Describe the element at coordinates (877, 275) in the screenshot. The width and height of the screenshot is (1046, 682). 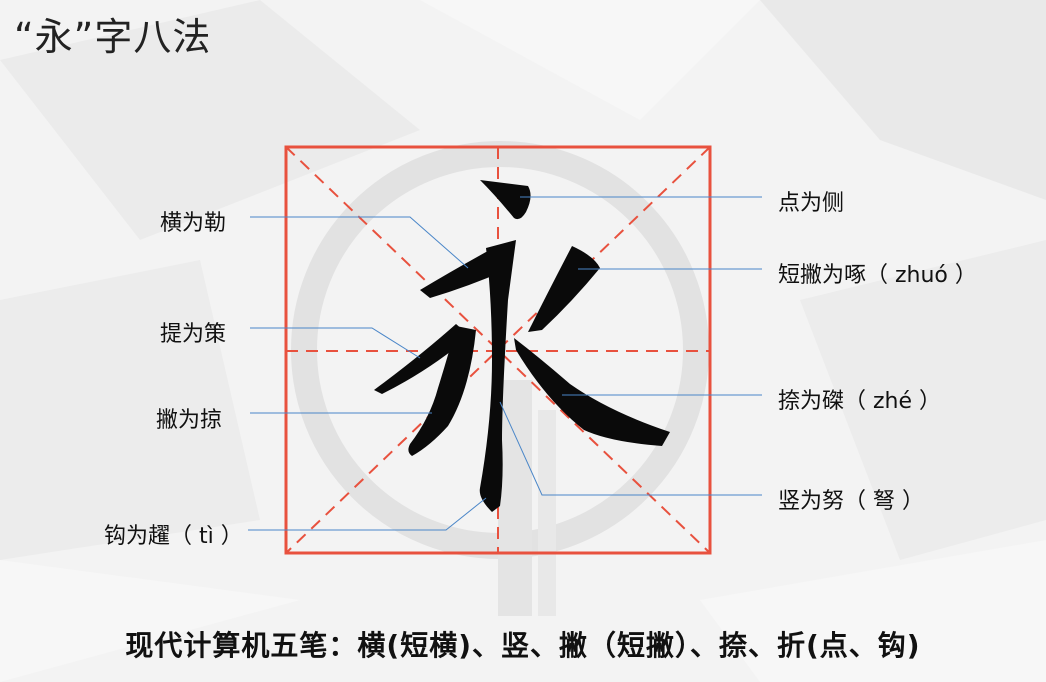
I see `label-duanpie: 短撇为啄（ zhuó ）` at that location.